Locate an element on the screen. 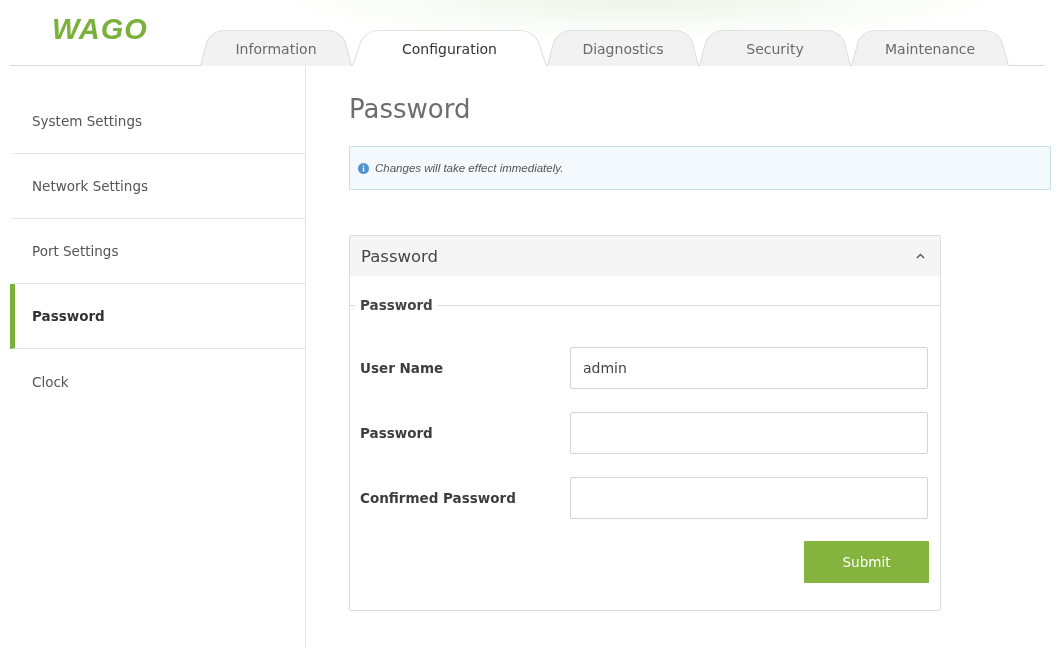 This screenshot has height=648, width=1059. panel-header: Password is located at coordinates (645, 256).